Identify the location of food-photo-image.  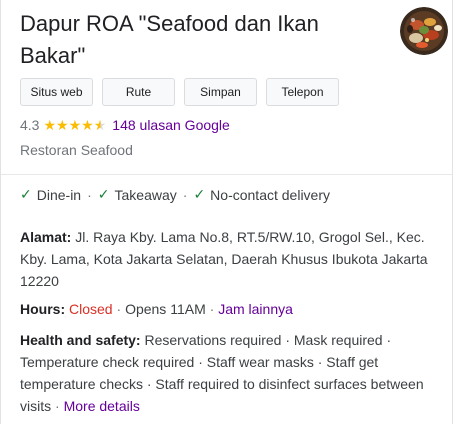
(424, 31).